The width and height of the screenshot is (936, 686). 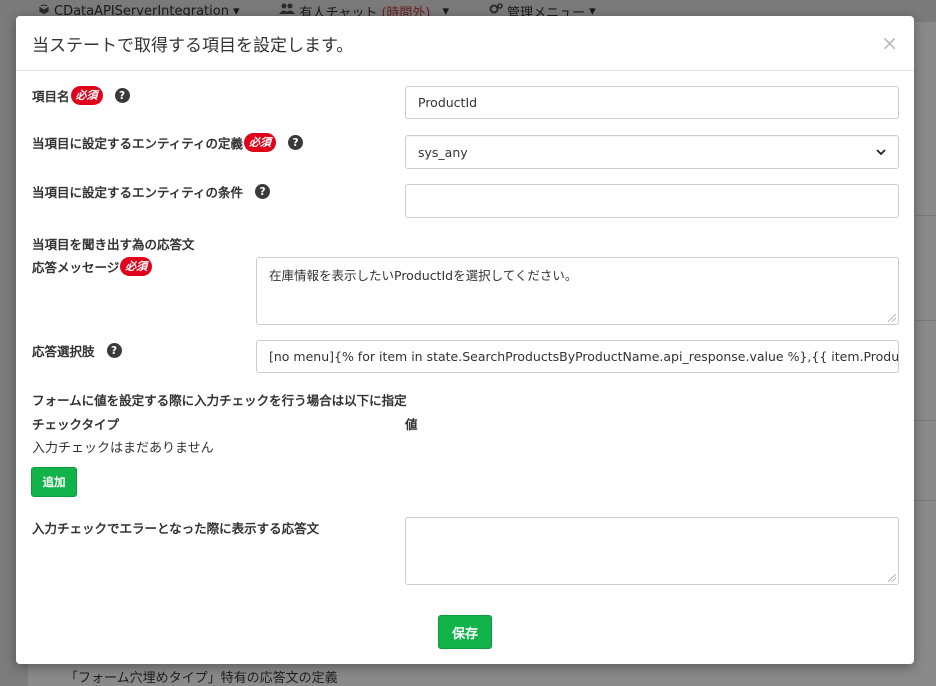 I want to click on response-message-label: 応答メッセージ 必須, so click(x=92, y=267).